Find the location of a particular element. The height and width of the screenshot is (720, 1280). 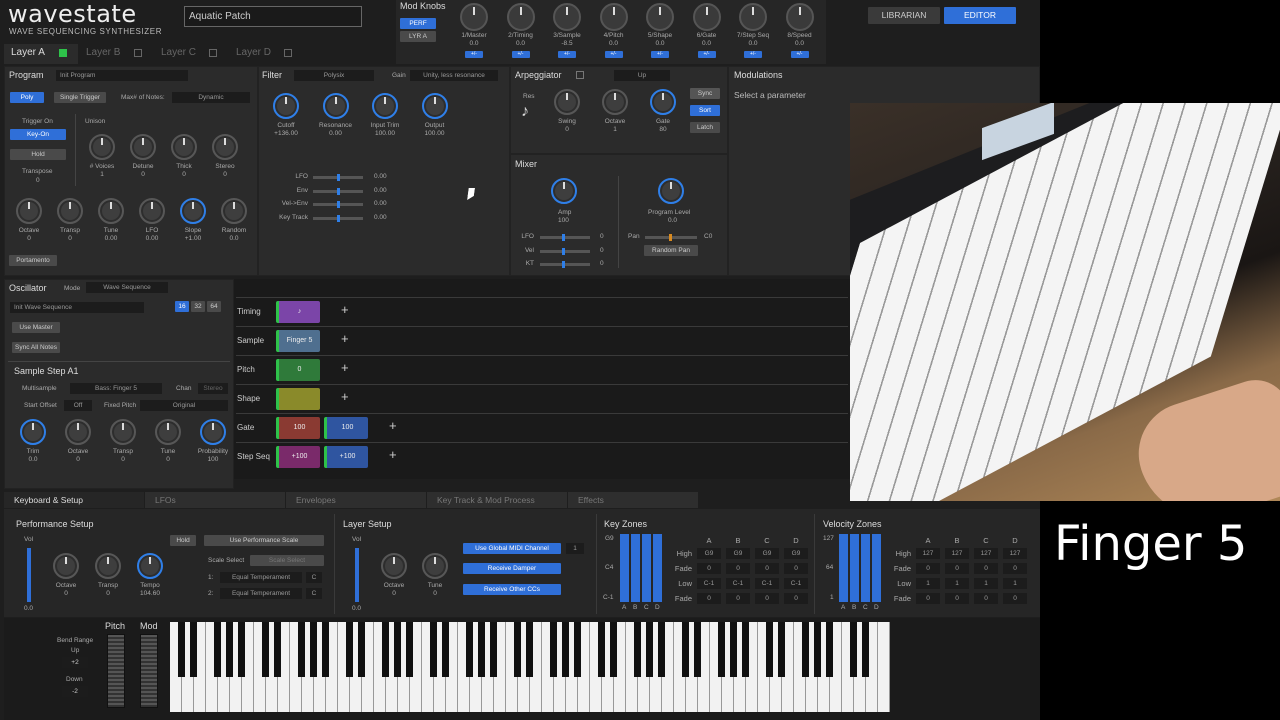

sort-button: Sort is located at coordinates (705, 110).